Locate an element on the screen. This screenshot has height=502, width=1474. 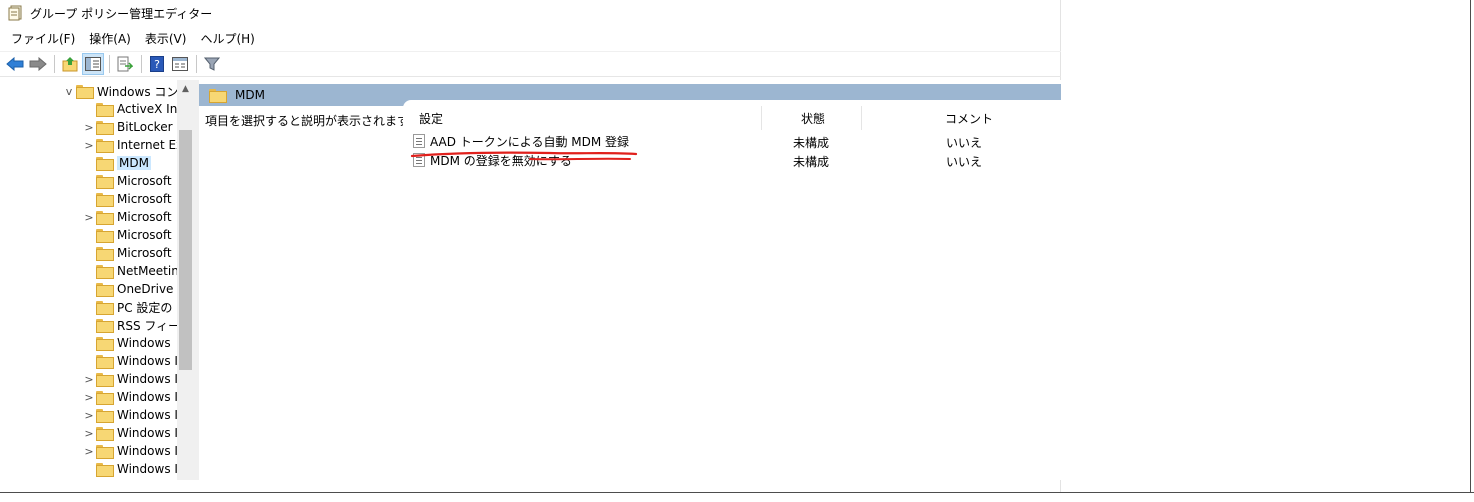
filter-button is located at coordinates (212, 64).